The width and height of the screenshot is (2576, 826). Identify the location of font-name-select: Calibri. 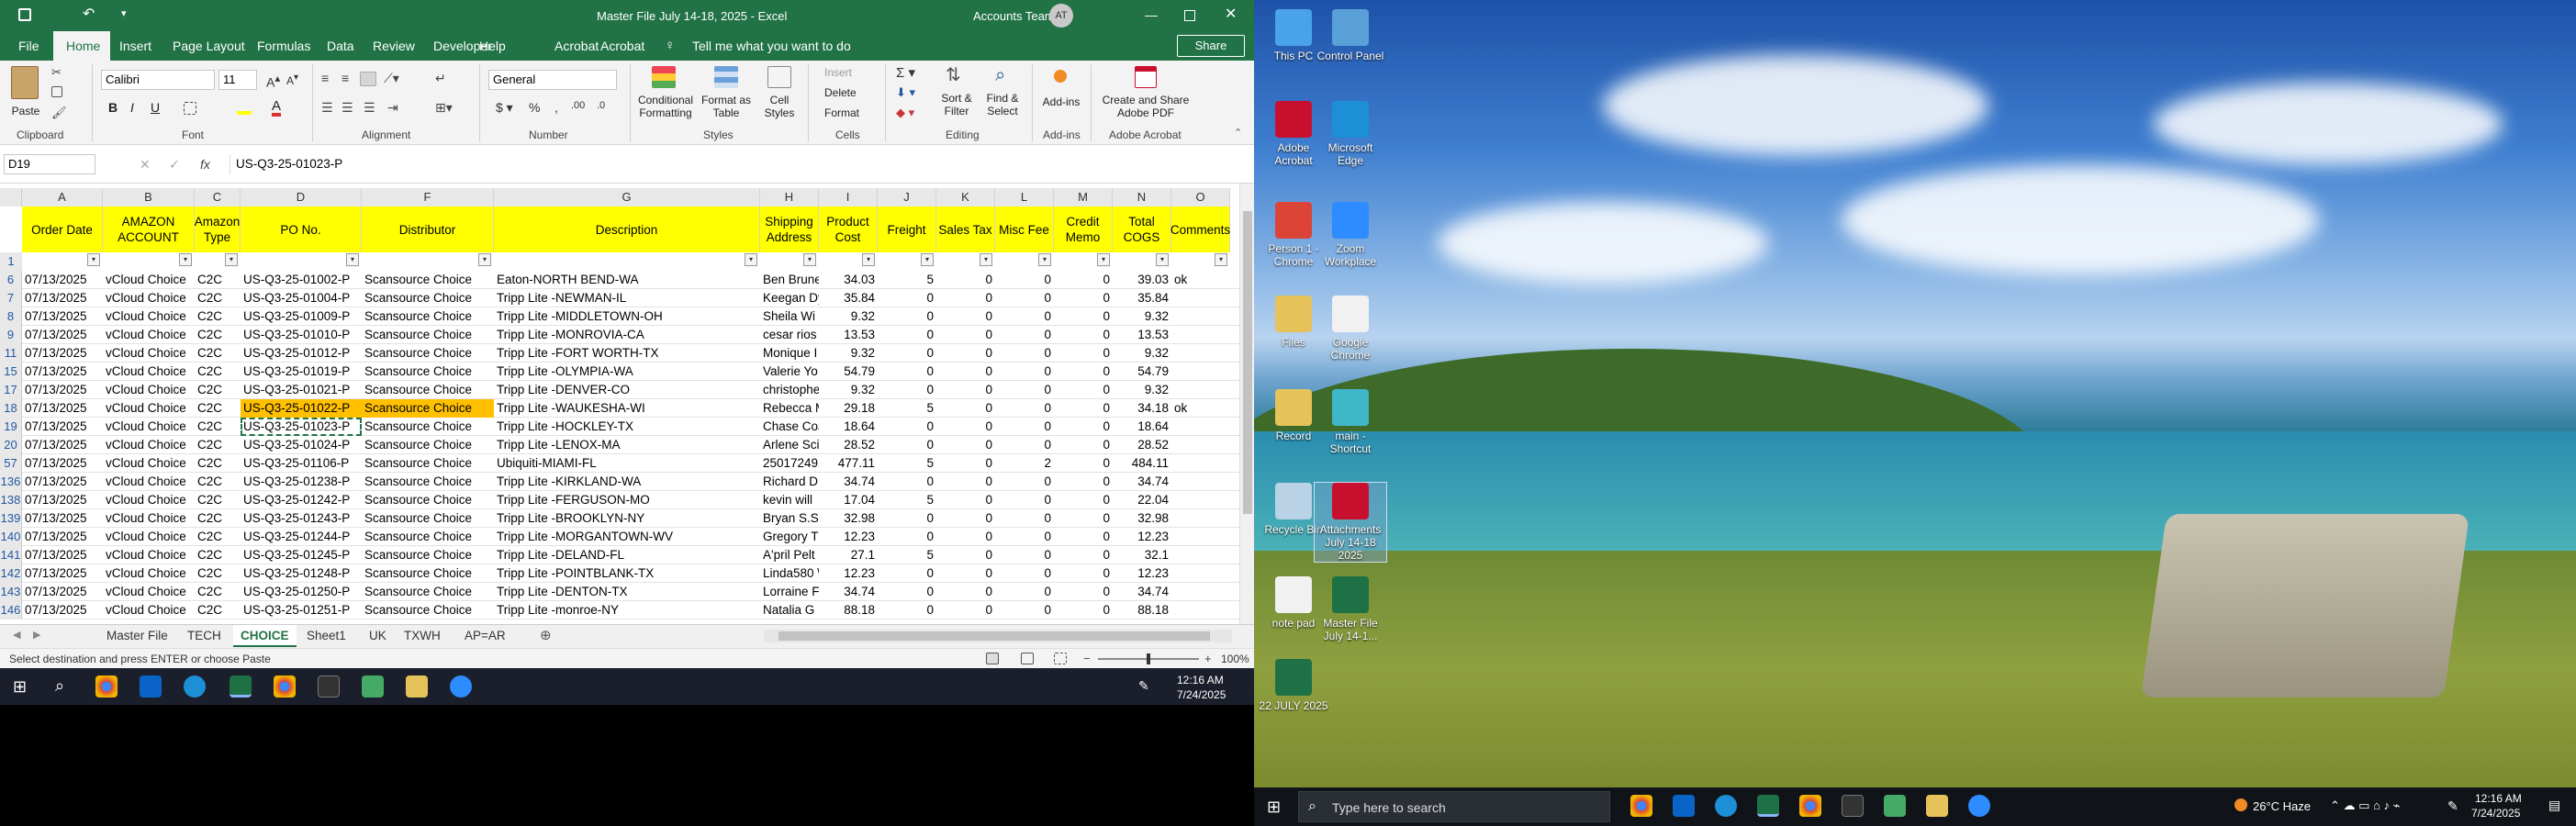
(158, 80).